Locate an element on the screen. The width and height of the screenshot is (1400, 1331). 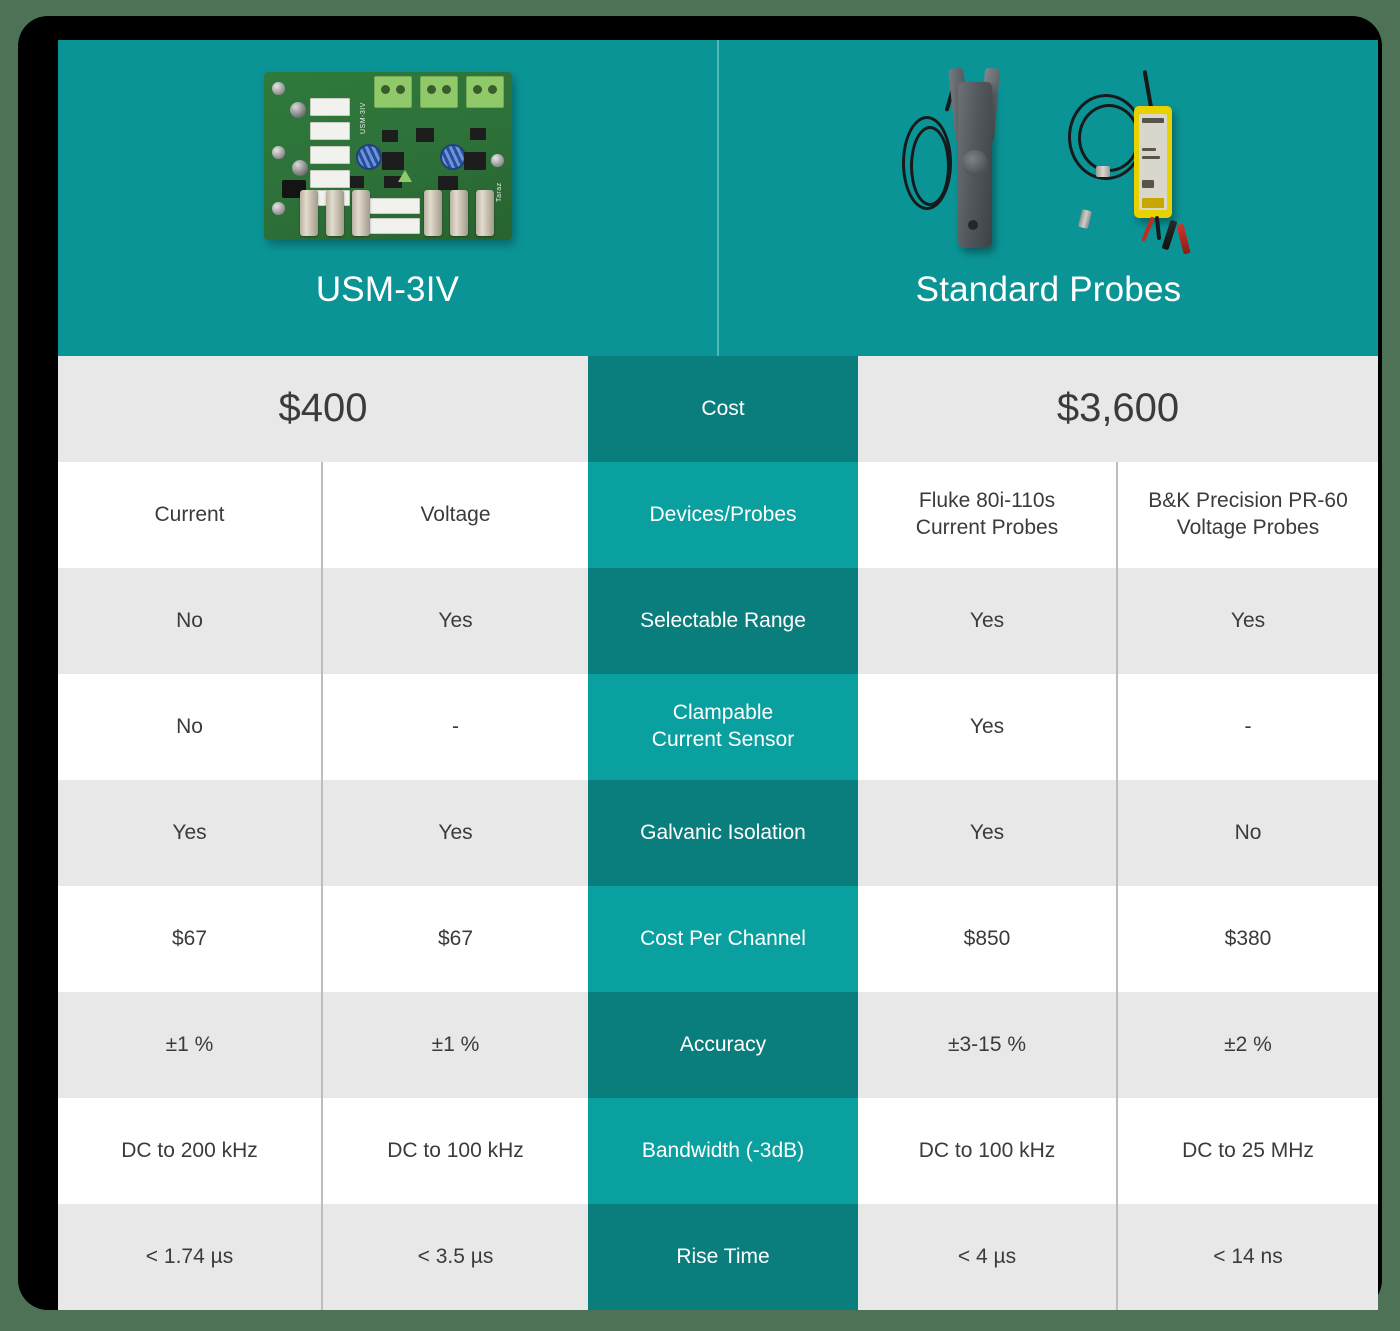
row-label-text: Rise Time is located at coordinates (723, 1256).